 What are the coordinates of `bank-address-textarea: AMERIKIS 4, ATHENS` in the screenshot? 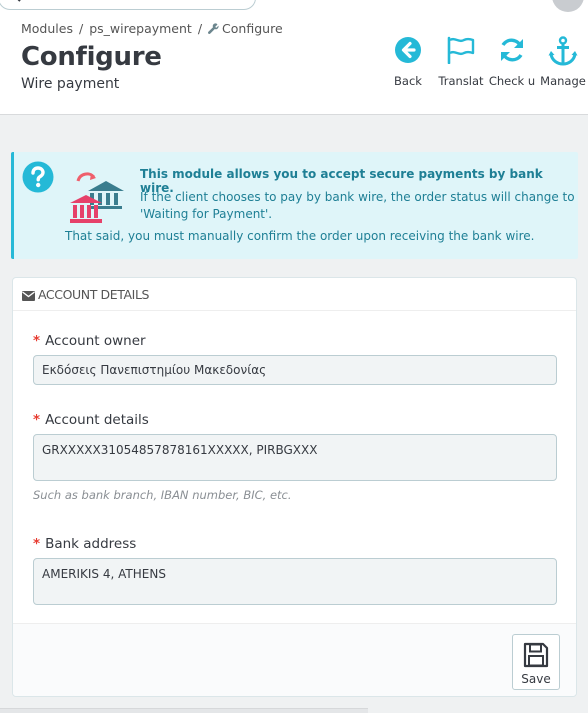 It's located at (295, 581).